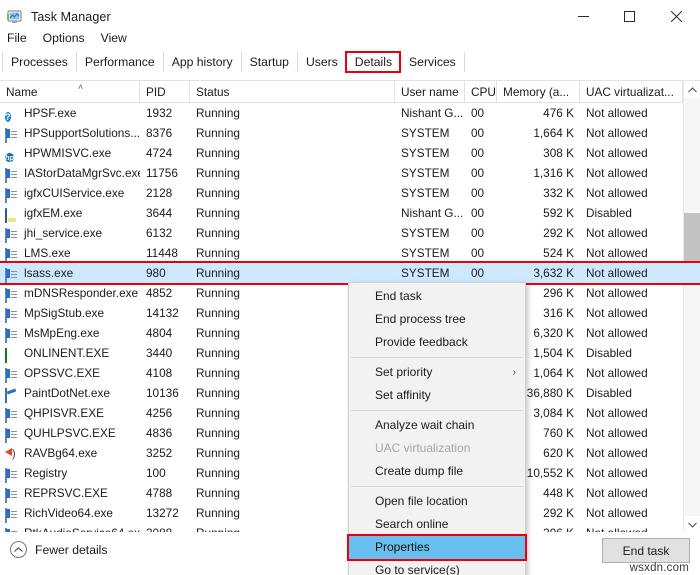  Describe the element at coordinates (373, 62) in the screenshot. I see `tab-details: Details` at that location.